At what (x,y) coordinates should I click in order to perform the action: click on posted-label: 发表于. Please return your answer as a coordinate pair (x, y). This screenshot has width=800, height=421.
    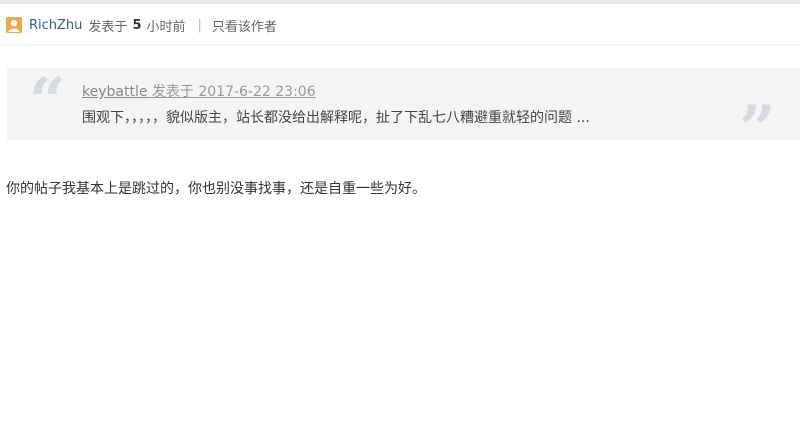
    Looking at the image, I should click on (108, 27).